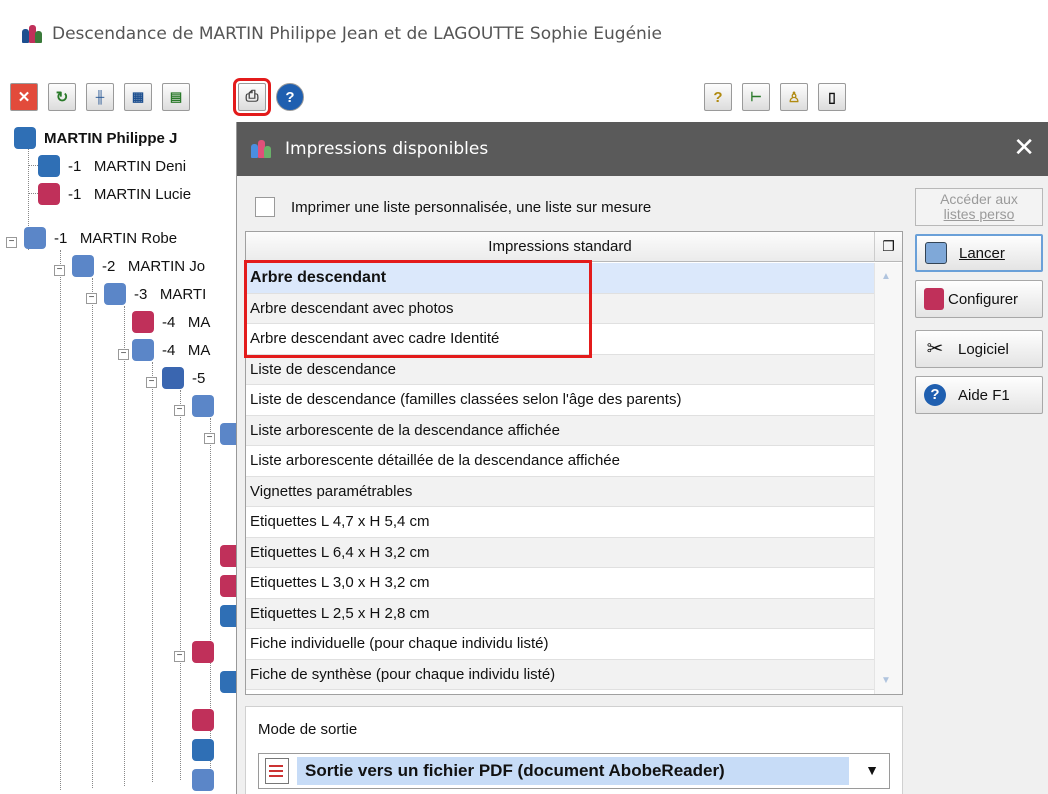 This screenshot has width=1048, height=794. I want to click on tree-item: -1 MARTIN Deni, so click(112, 166).